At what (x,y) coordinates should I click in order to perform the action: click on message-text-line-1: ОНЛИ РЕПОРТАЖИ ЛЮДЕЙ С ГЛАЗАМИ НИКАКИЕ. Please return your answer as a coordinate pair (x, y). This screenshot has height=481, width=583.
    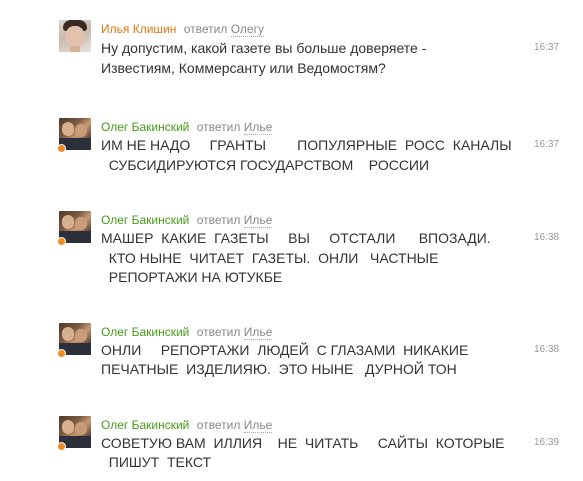
    Looking at the image, I should click on (285, 350).